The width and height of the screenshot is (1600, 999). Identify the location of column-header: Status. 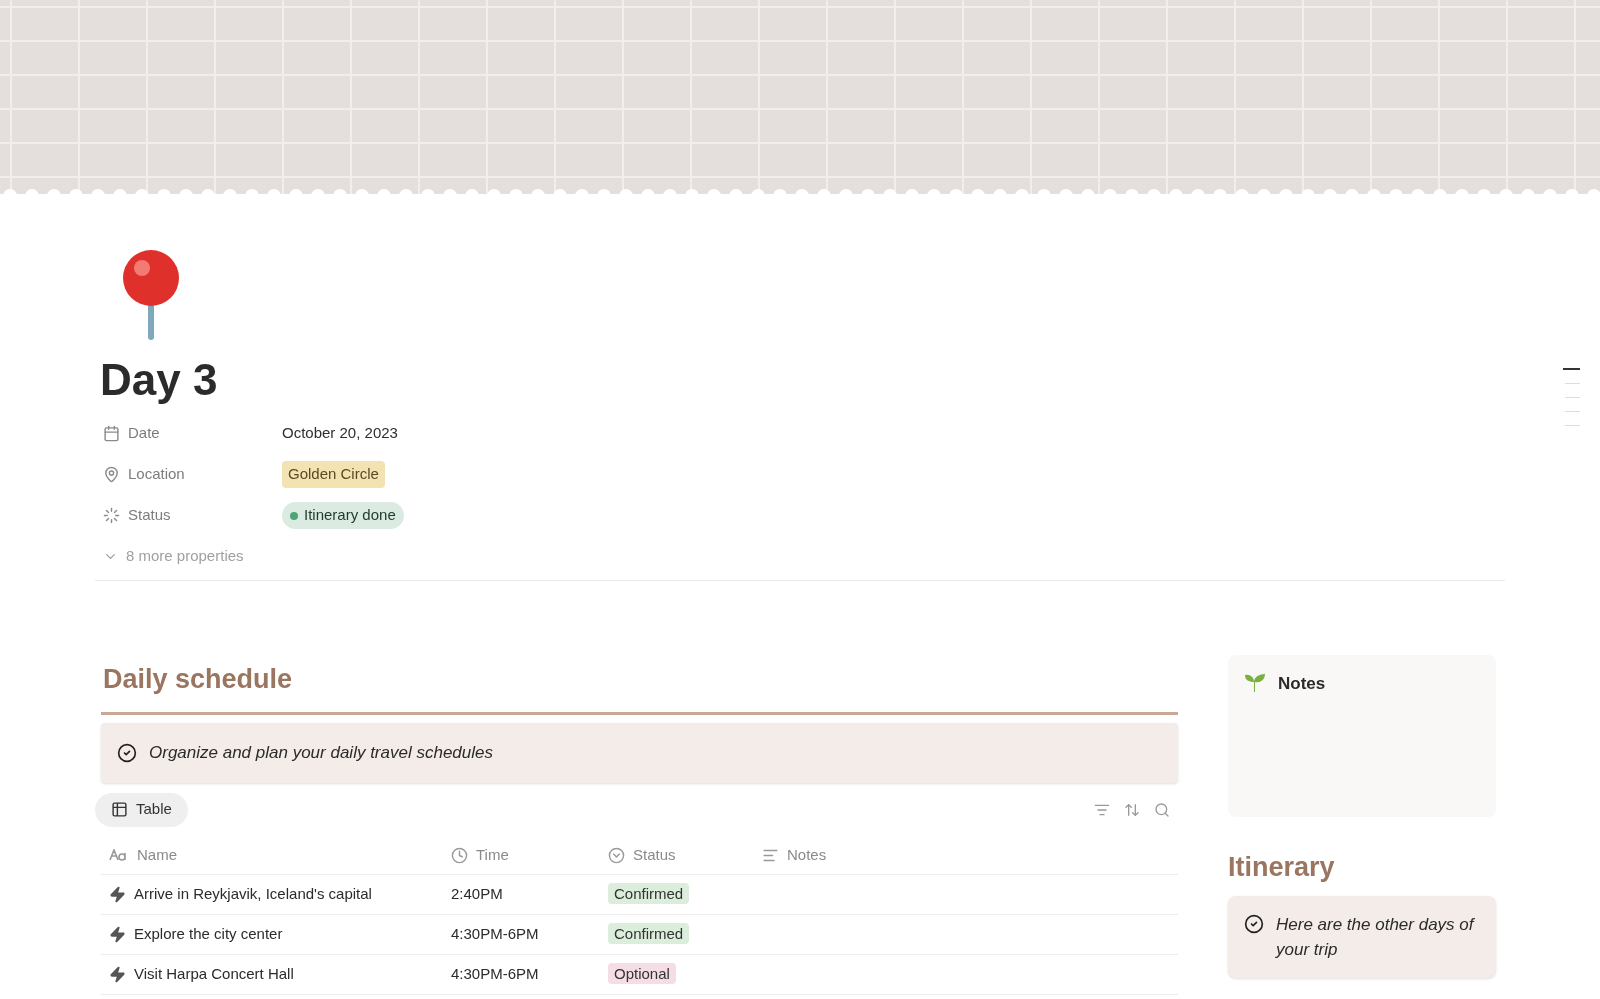
(654, 854).